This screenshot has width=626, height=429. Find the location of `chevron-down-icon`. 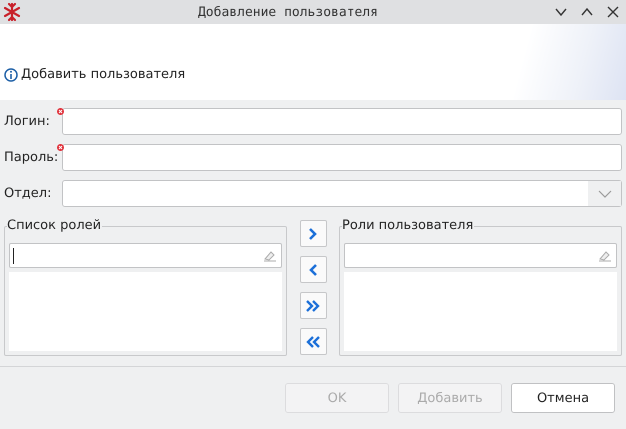

chevron-down-icon is located at coordinates (605, 193).